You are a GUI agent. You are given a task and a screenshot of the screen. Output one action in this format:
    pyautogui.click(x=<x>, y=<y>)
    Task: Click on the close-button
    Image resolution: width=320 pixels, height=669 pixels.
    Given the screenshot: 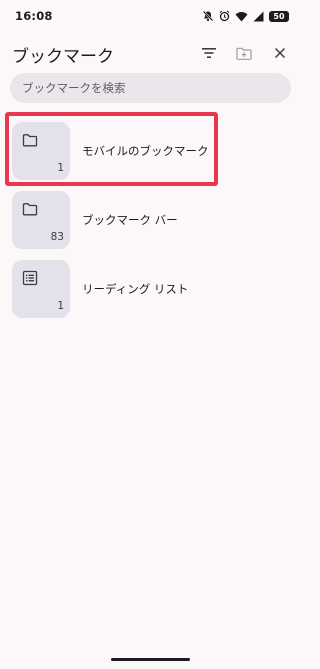 What is the action you would take?
    pyautogui.click(x=280, y=53)
    